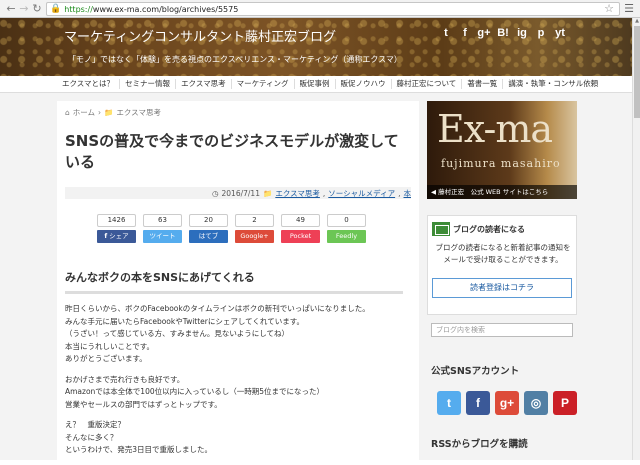  I want to click on share-label: はてブ, so click(208, 236).